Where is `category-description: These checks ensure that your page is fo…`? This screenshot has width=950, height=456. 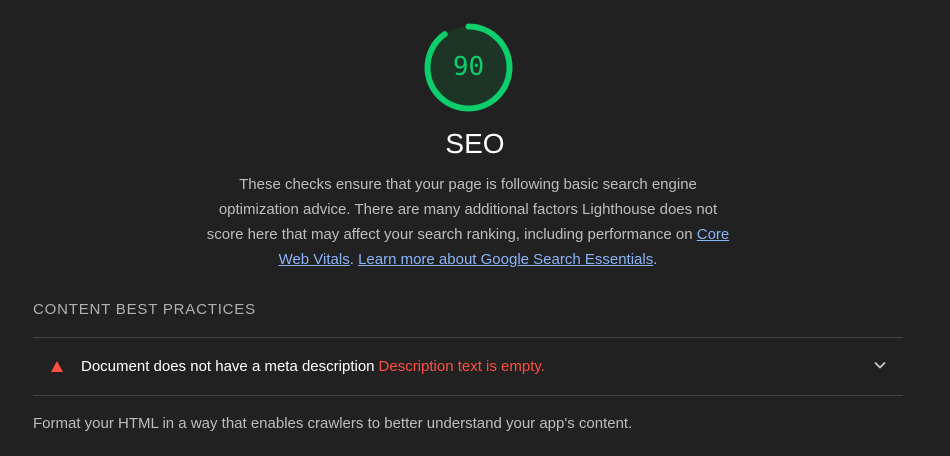
category-description: These checks ensure that your page is fo… is located at coordinates (468, 222).